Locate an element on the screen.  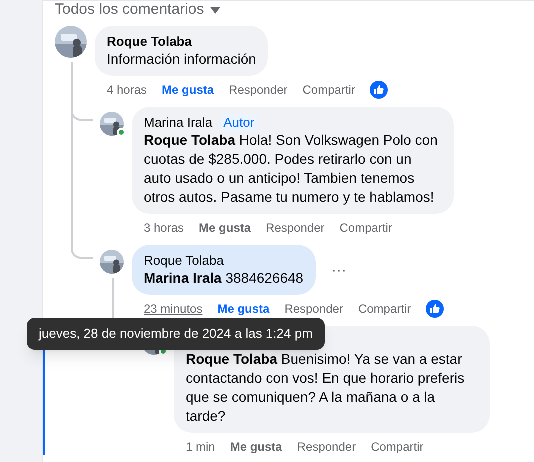
section-header: Todos los comentarios is located at coordinates (129, 10).